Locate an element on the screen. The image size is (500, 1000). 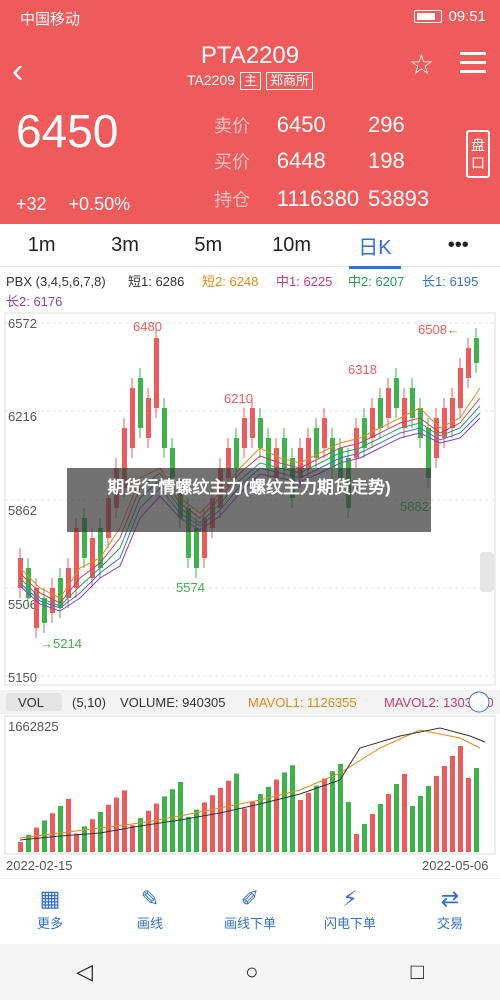
ask-row: 卖价 6450 296 is located at coordinates (309, 124).